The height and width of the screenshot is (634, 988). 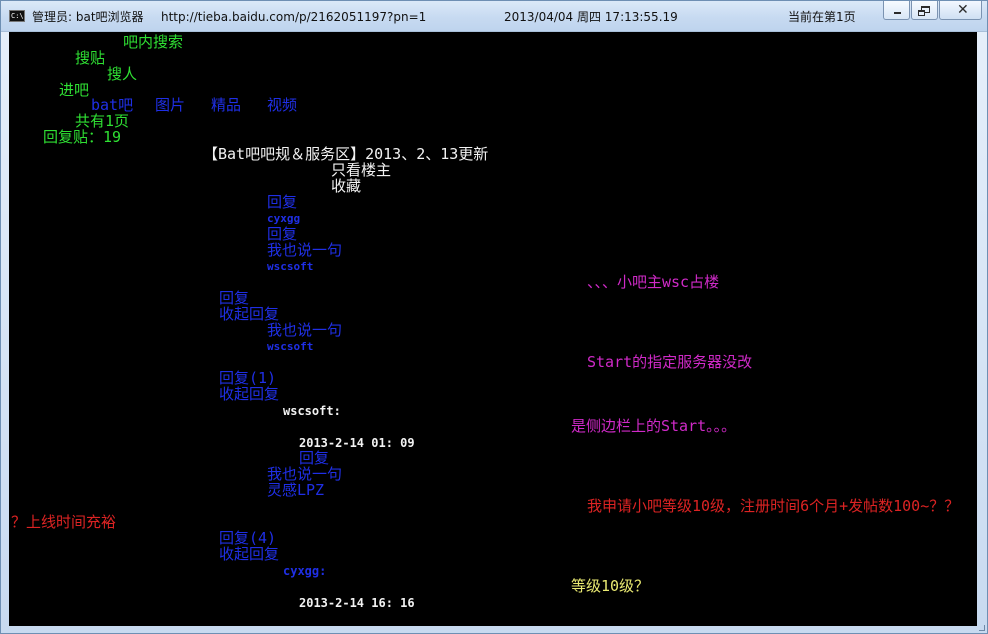 What do you see at coordinates (896, 10) in the screenshot?
I see `minimize-button` at bounding box center [896, 10].